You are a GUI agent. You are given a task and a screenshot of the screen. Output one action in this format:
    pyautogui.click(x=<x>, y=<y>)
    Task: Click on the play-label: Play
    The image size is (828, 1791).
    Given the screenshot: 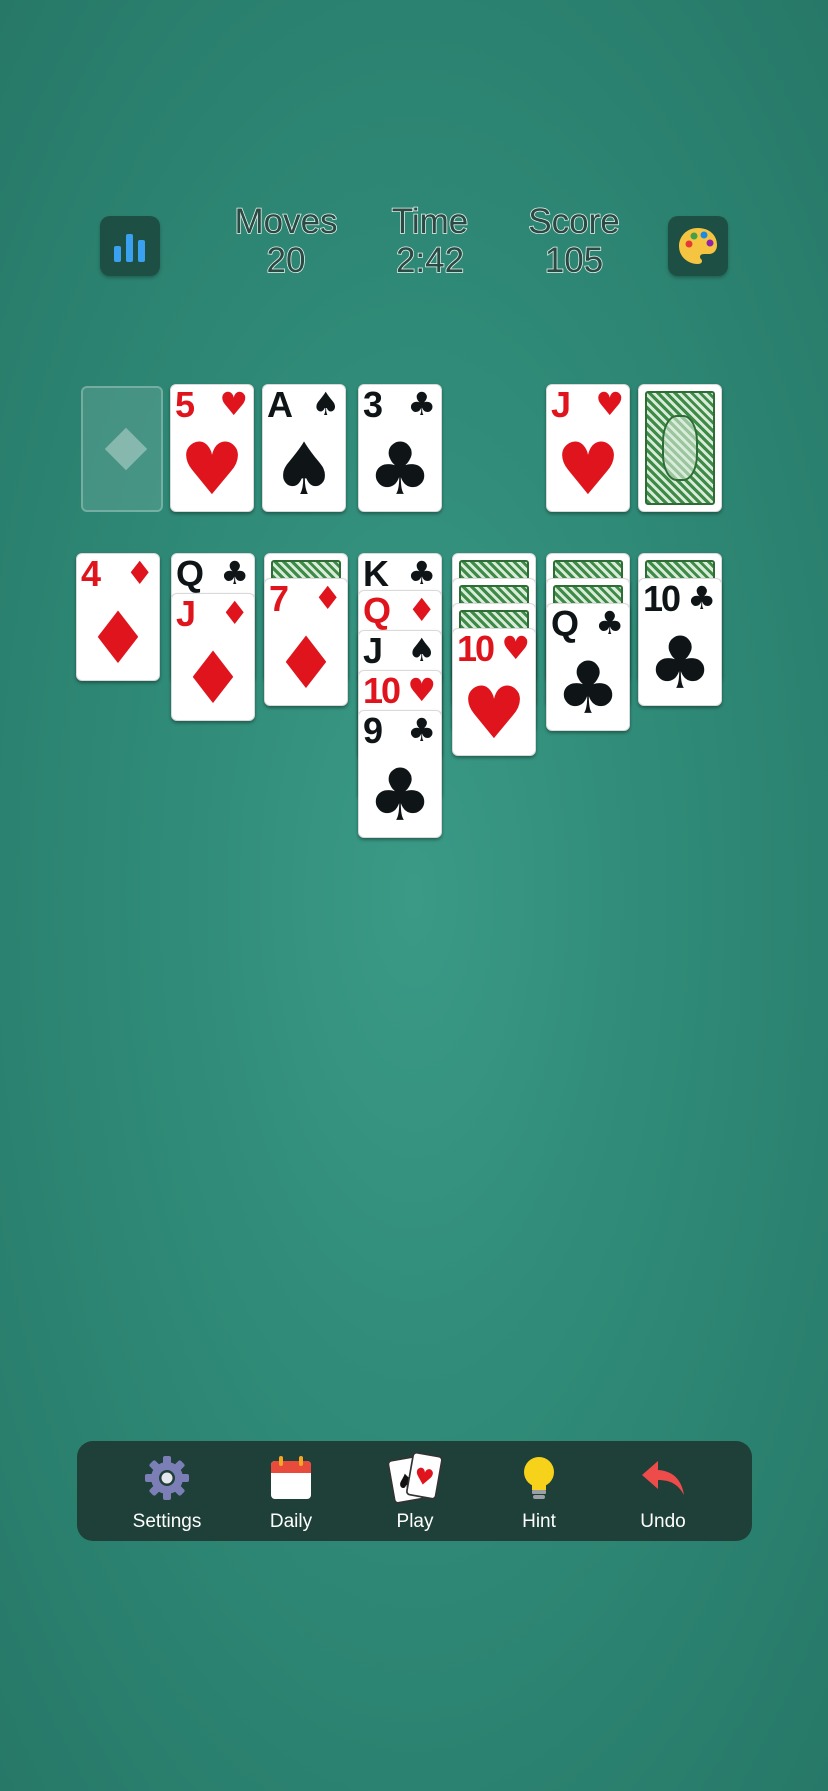 What is the action you would take?
    pyautogui.click(x=415, y=1521)
    